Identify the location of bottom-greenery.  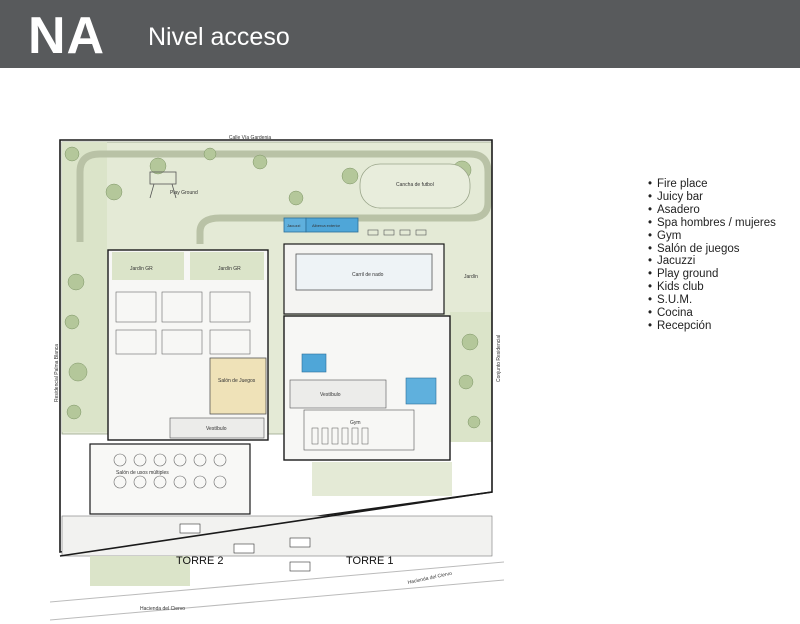
(140, 571).